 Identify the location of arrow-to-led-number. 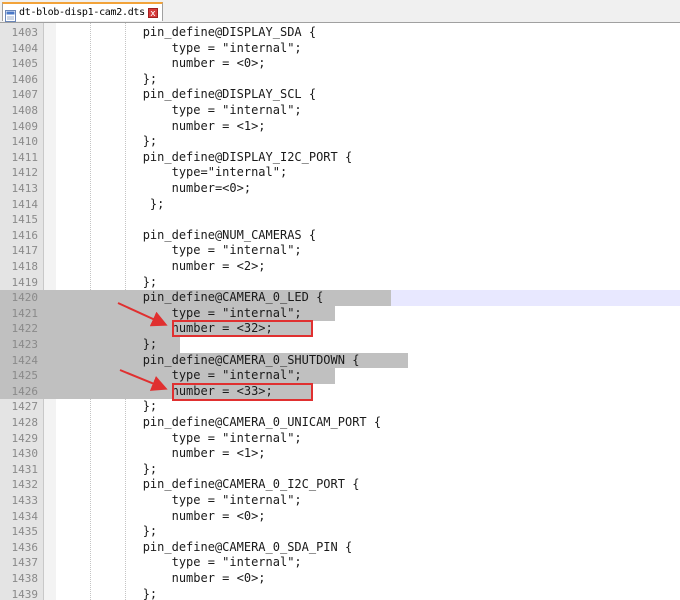
(142, 314).